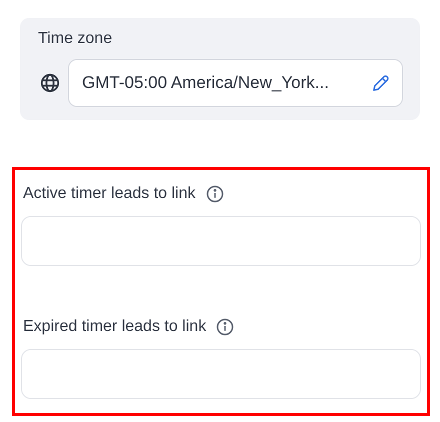 This screenshot has height=422, width=440. I want to click on link-field-label: Expired timer leads to link, so click(114, 327).